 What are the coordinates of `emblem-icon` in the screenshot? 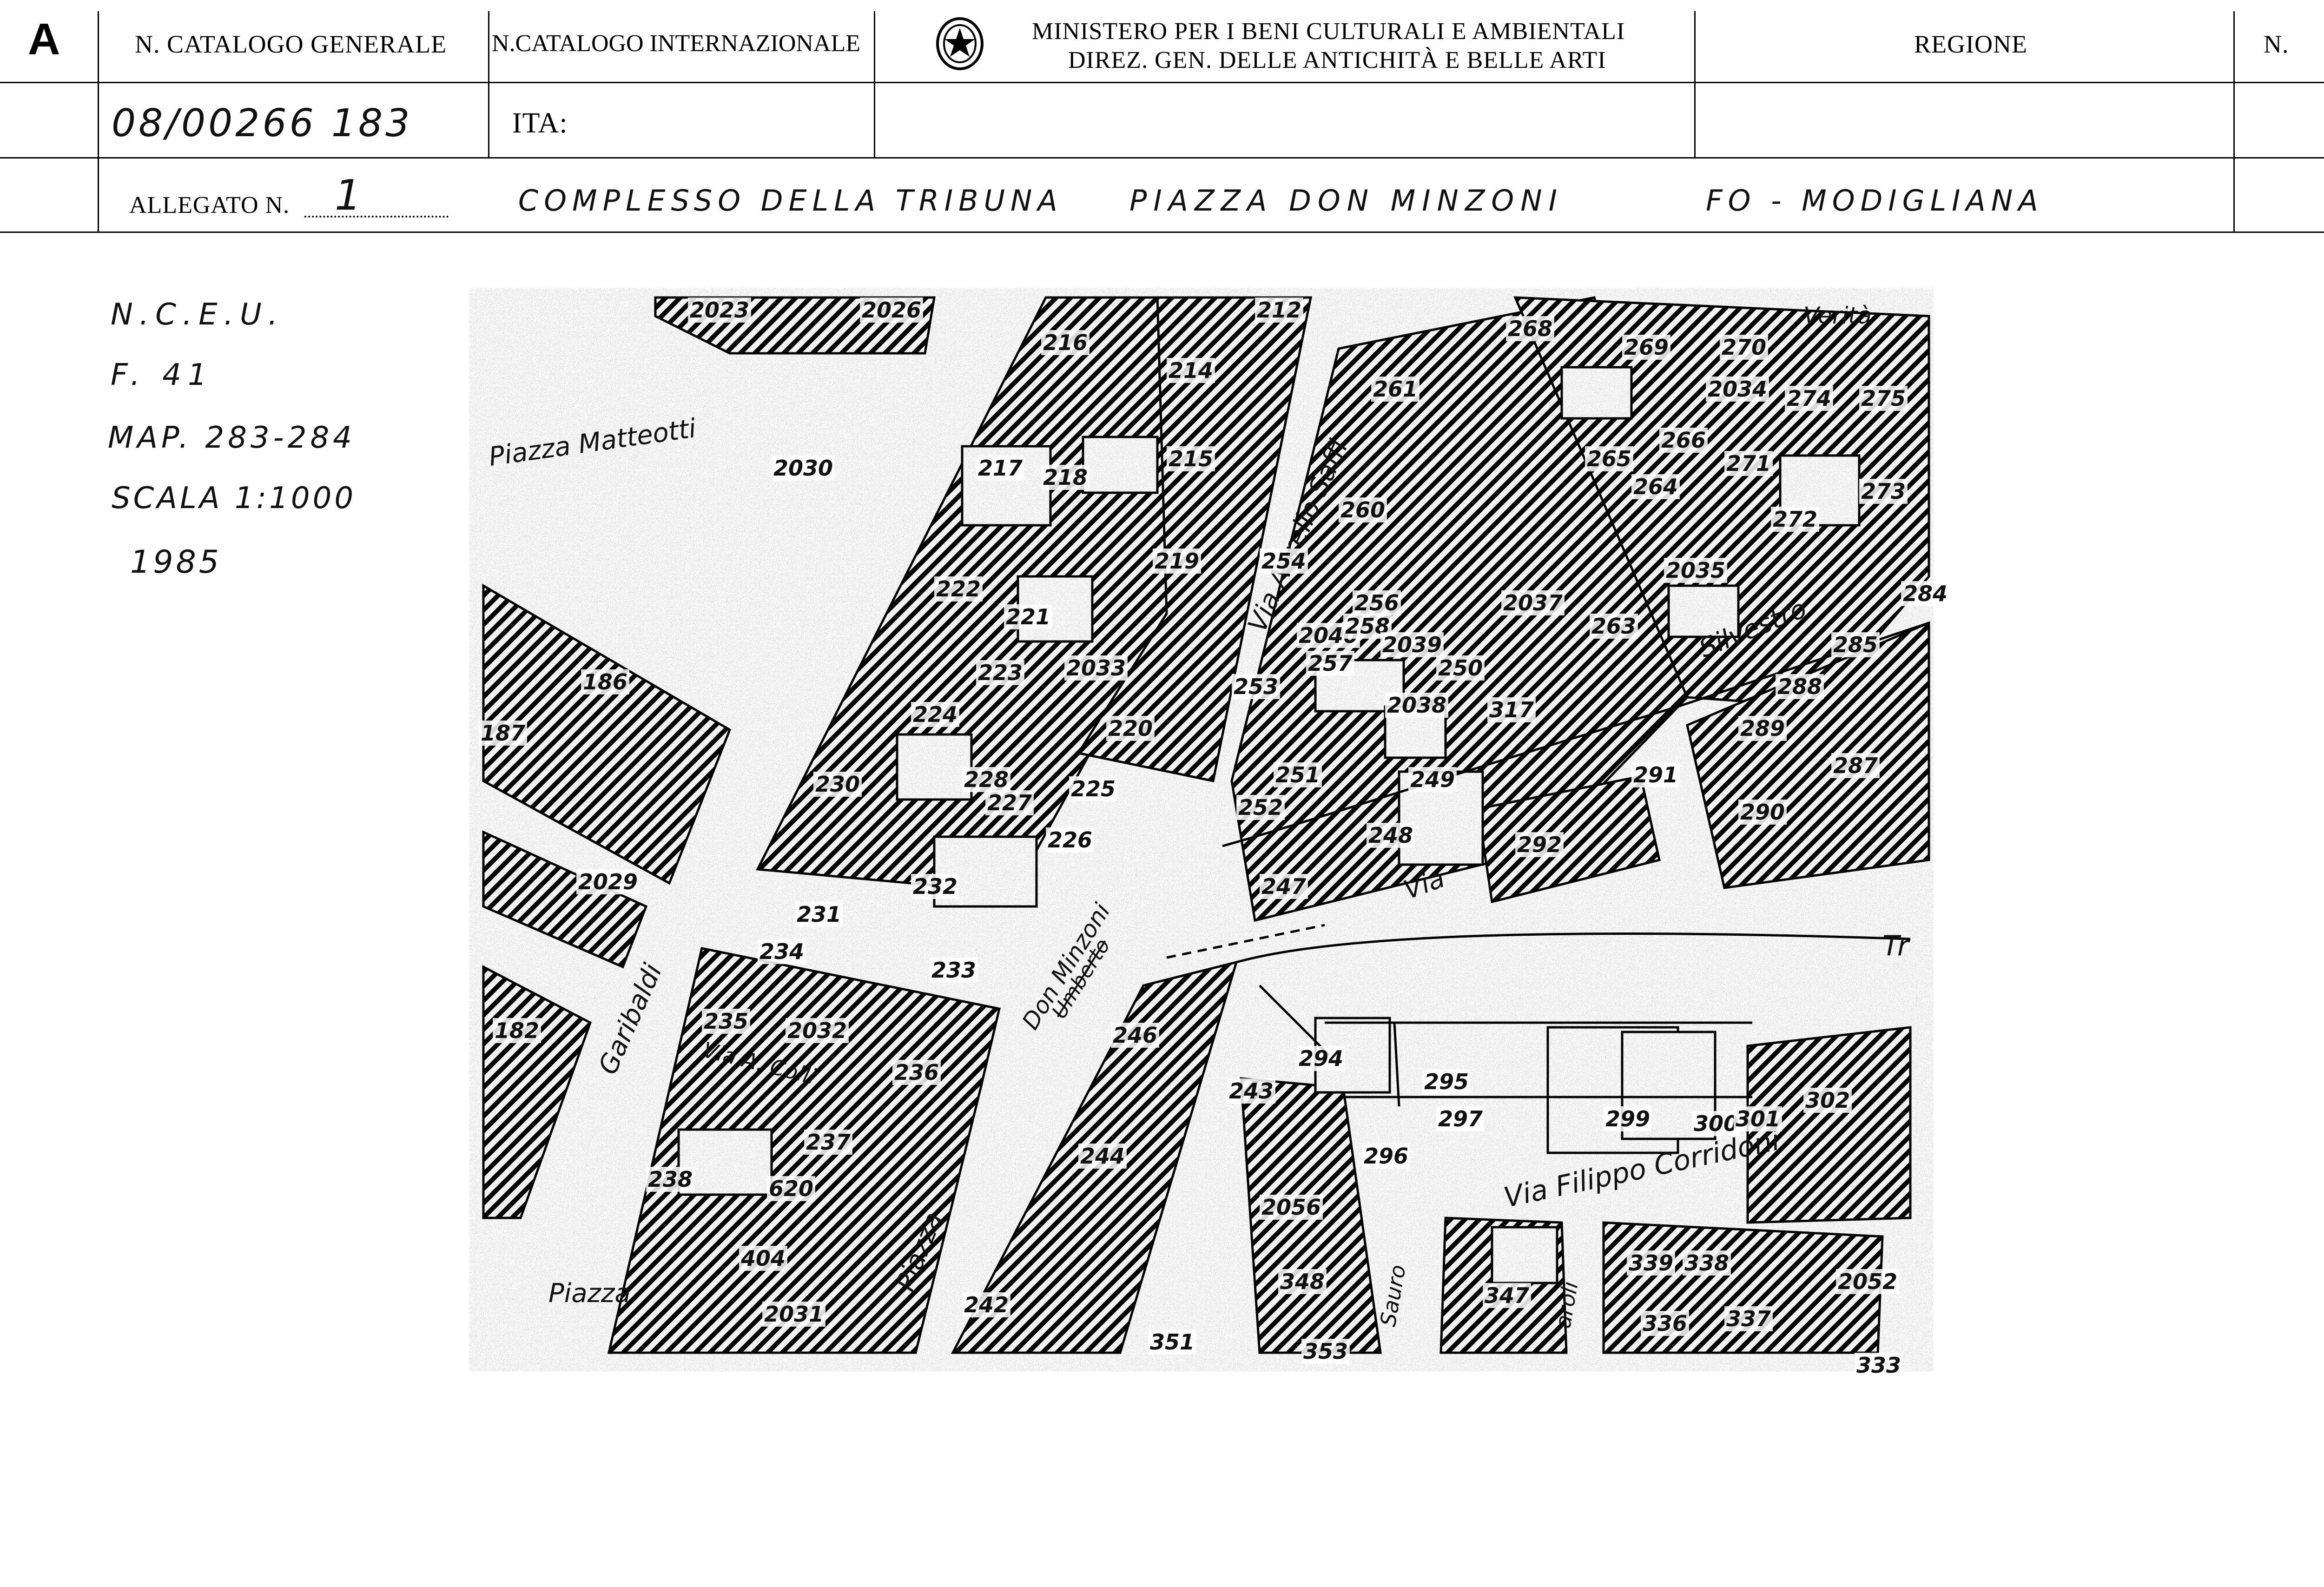 It's located at (960, 43).